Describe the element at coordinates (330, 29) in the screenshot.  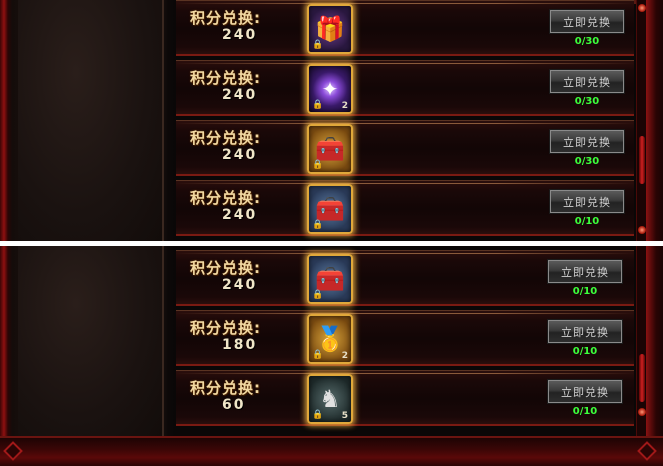
I see `purple-treasure-chest-icon: 🎁 🔒` at that location.